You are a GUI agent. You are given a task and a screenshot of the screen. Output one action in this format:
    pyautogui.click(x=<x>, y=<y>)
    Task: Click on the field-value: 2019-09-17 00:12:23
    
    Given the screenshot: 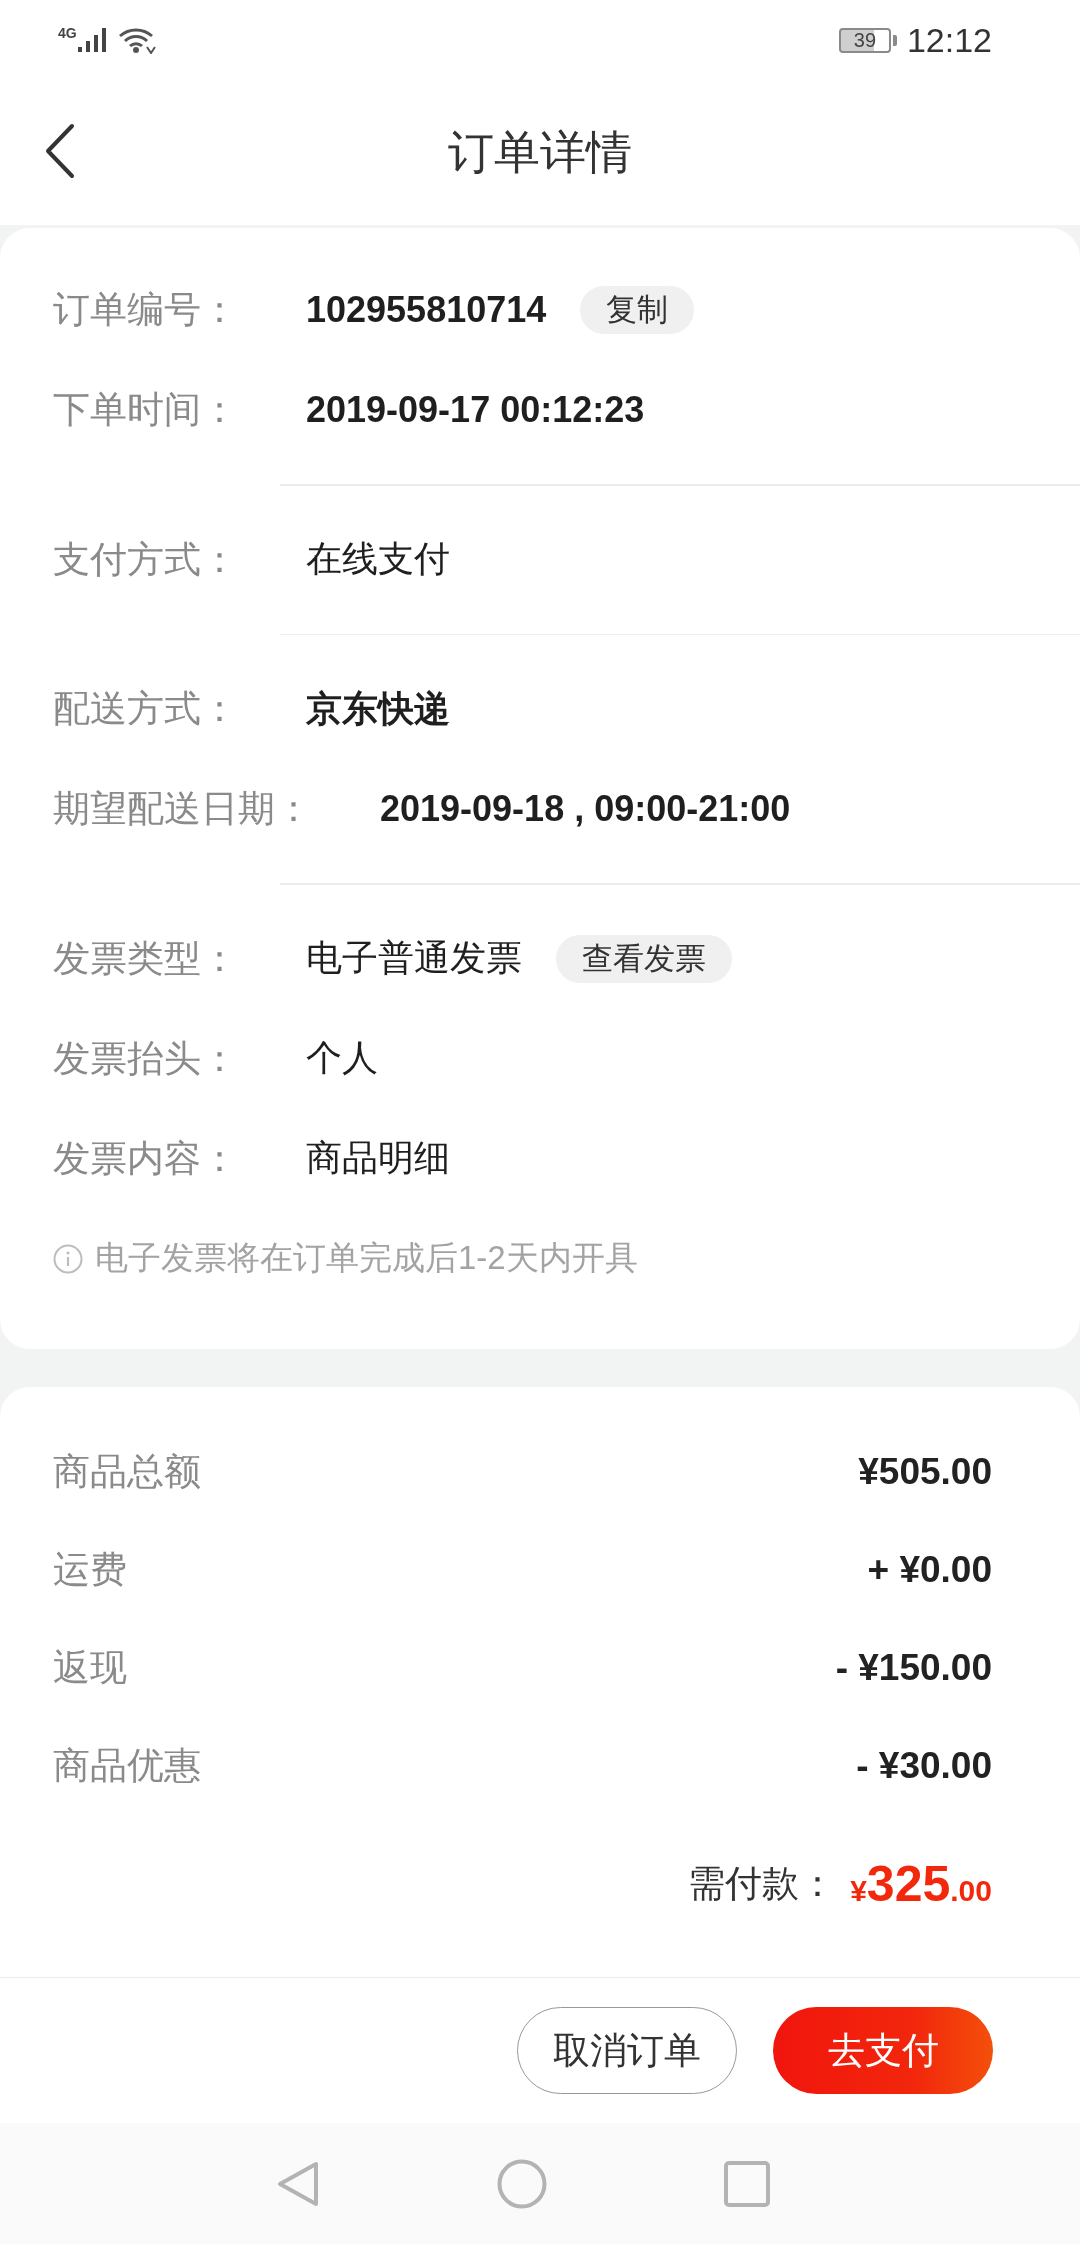 What is the action you would take?
    pyautogui.click(x=475, y=410)
    